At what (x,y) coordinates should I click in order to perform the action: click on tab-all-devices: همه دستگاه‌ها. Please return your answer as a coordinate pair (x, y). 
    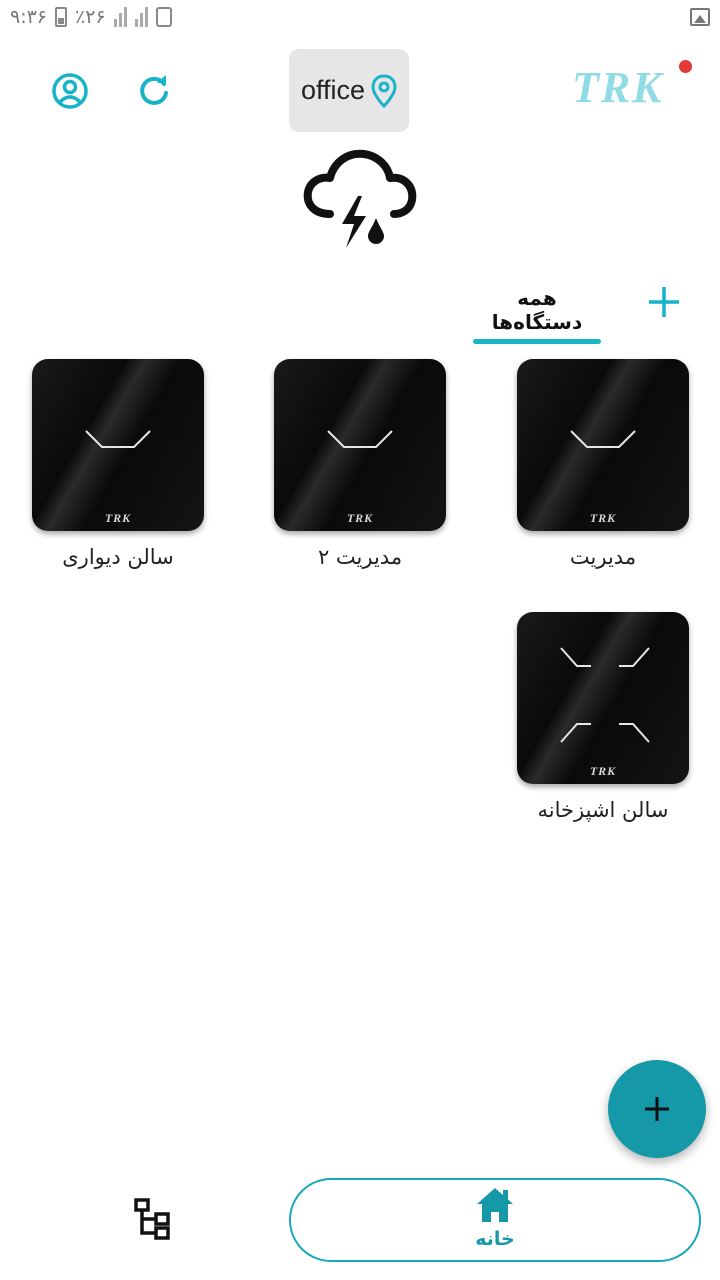
    Looking at the image, I should click on (537, 313).